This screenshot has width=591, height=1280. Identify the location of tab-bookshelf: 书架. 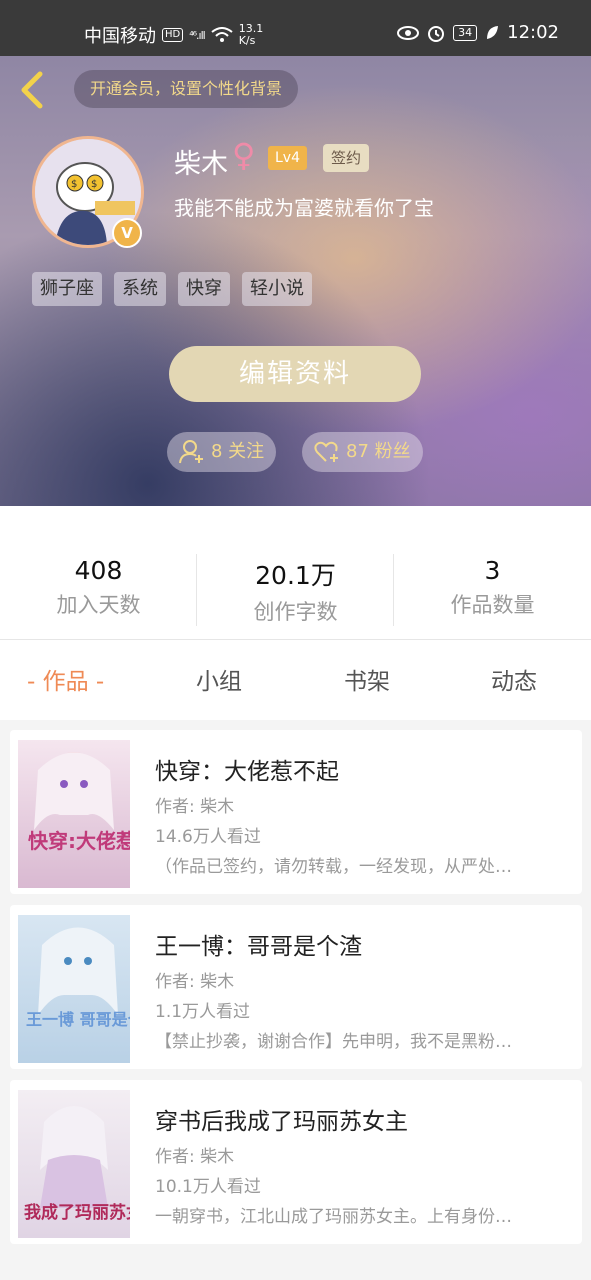
(367, 679).